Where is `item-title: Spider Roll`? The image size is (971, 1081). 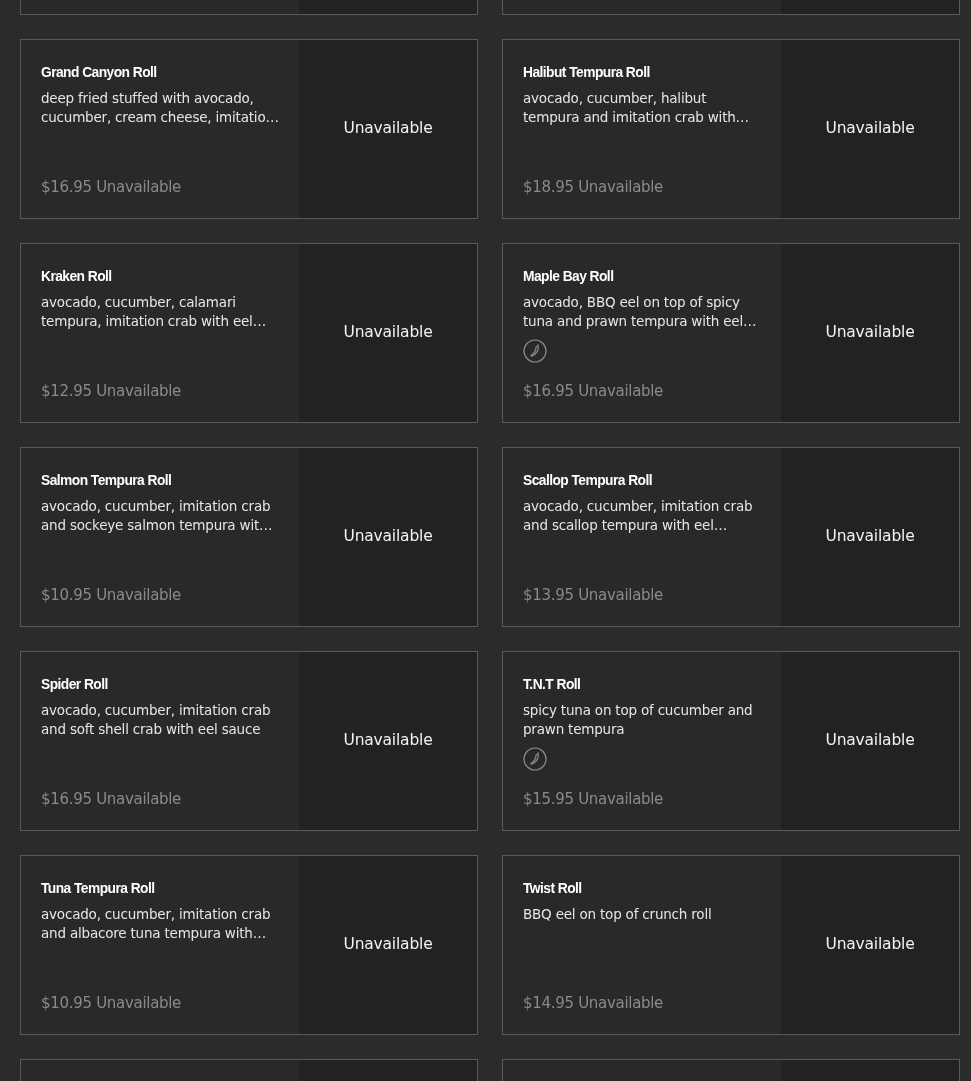 item-title: Spider Roll is located at coordinates (75, 684).